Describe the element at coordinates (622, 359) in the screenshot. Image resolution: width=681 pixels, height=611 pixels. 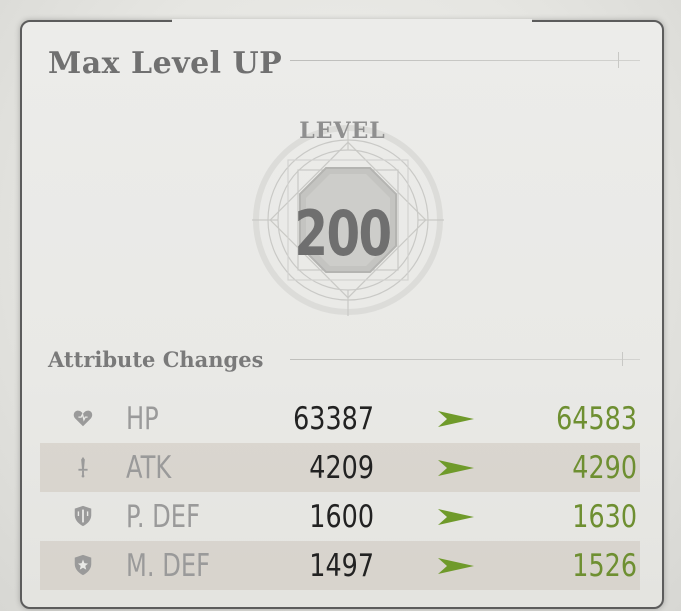
I see `section-divider-cap` at that location.